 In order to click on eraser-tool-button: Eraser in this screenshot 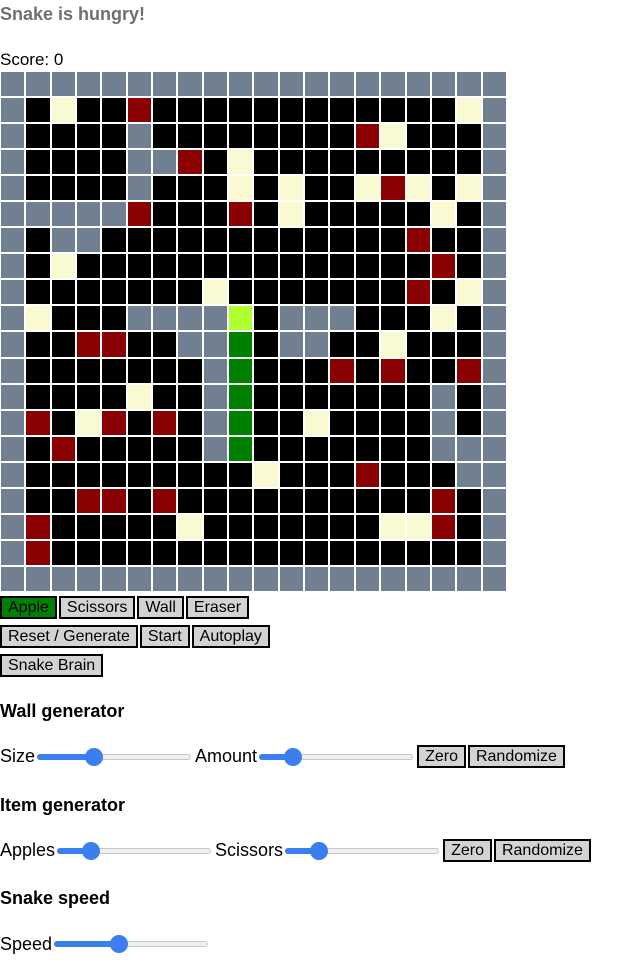, I will do `click(217, 607)`.